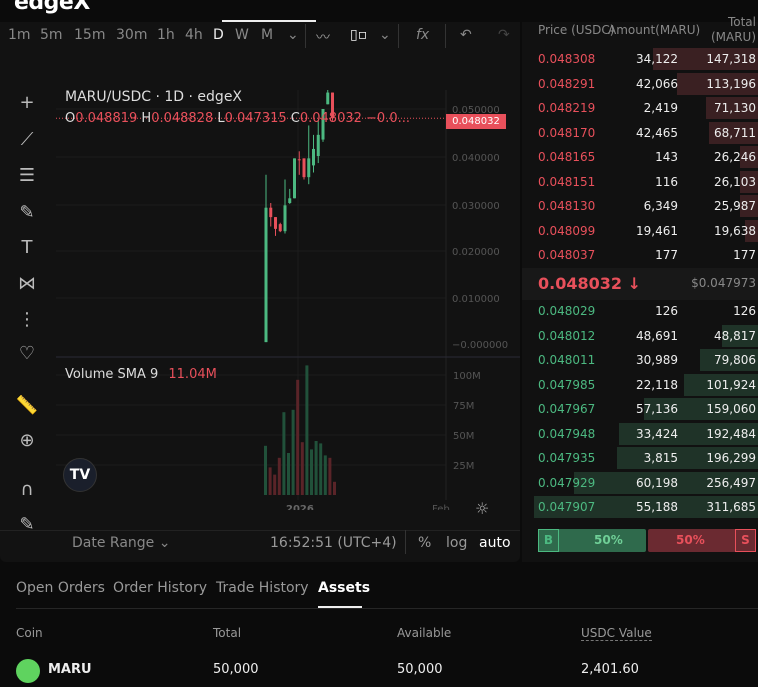 This screenshot has height=687, width=758. What do you see at coordinates (567, 384) in the screenshot?
I see `row-price: 0.047985` at bounding box center [567, 384].